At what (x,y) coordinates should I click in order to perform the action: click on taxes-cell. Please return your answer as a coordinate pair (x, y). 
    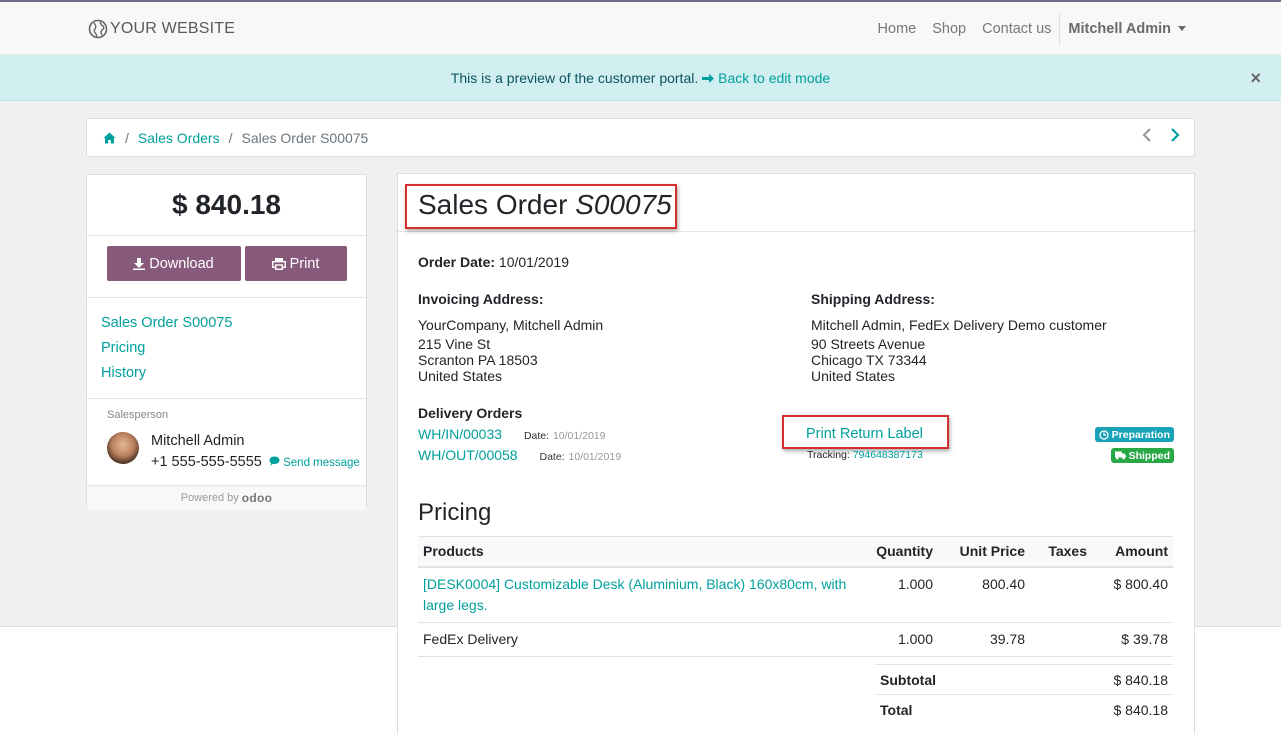
    Looking at the image, I should click on (1061, 594).